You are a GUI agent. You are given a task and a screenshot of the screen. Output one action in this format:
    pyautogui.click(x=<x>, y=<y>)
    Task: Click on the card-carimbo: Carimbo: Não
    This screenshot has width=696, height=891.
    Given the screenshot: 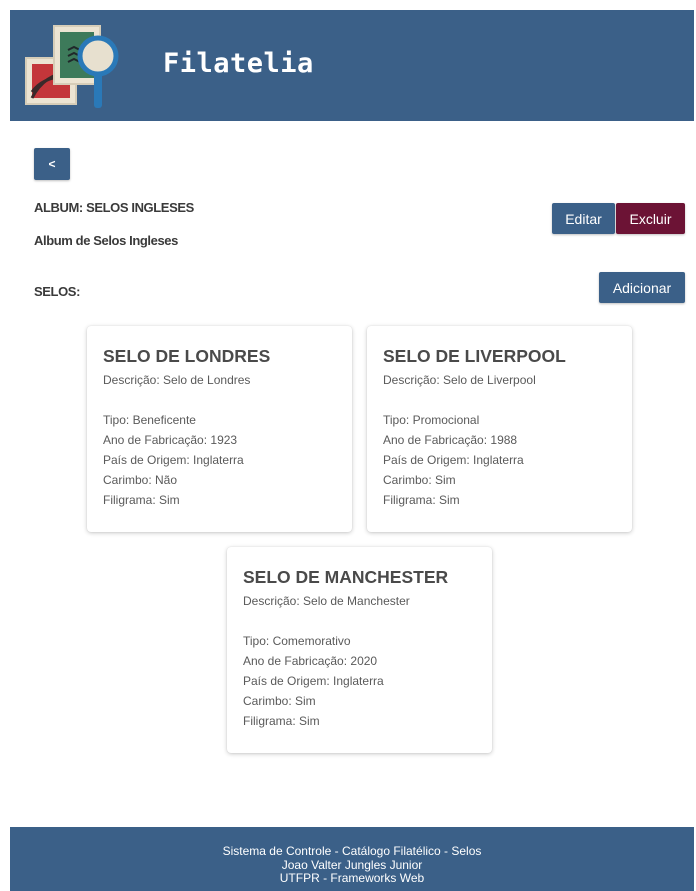 What is the action you would take?
    pyautogui.click(x=140, y=480)
    